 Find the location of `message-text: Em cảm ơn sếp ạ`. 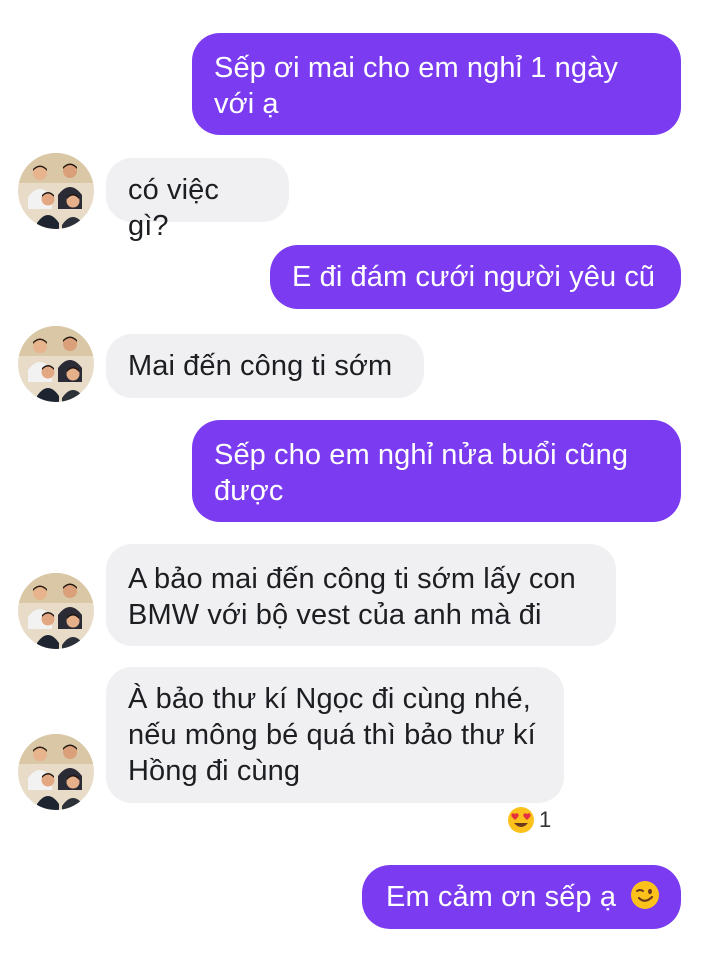

message-text: Em cảm ơn sếp ạ is located at coordinates (501, 897).